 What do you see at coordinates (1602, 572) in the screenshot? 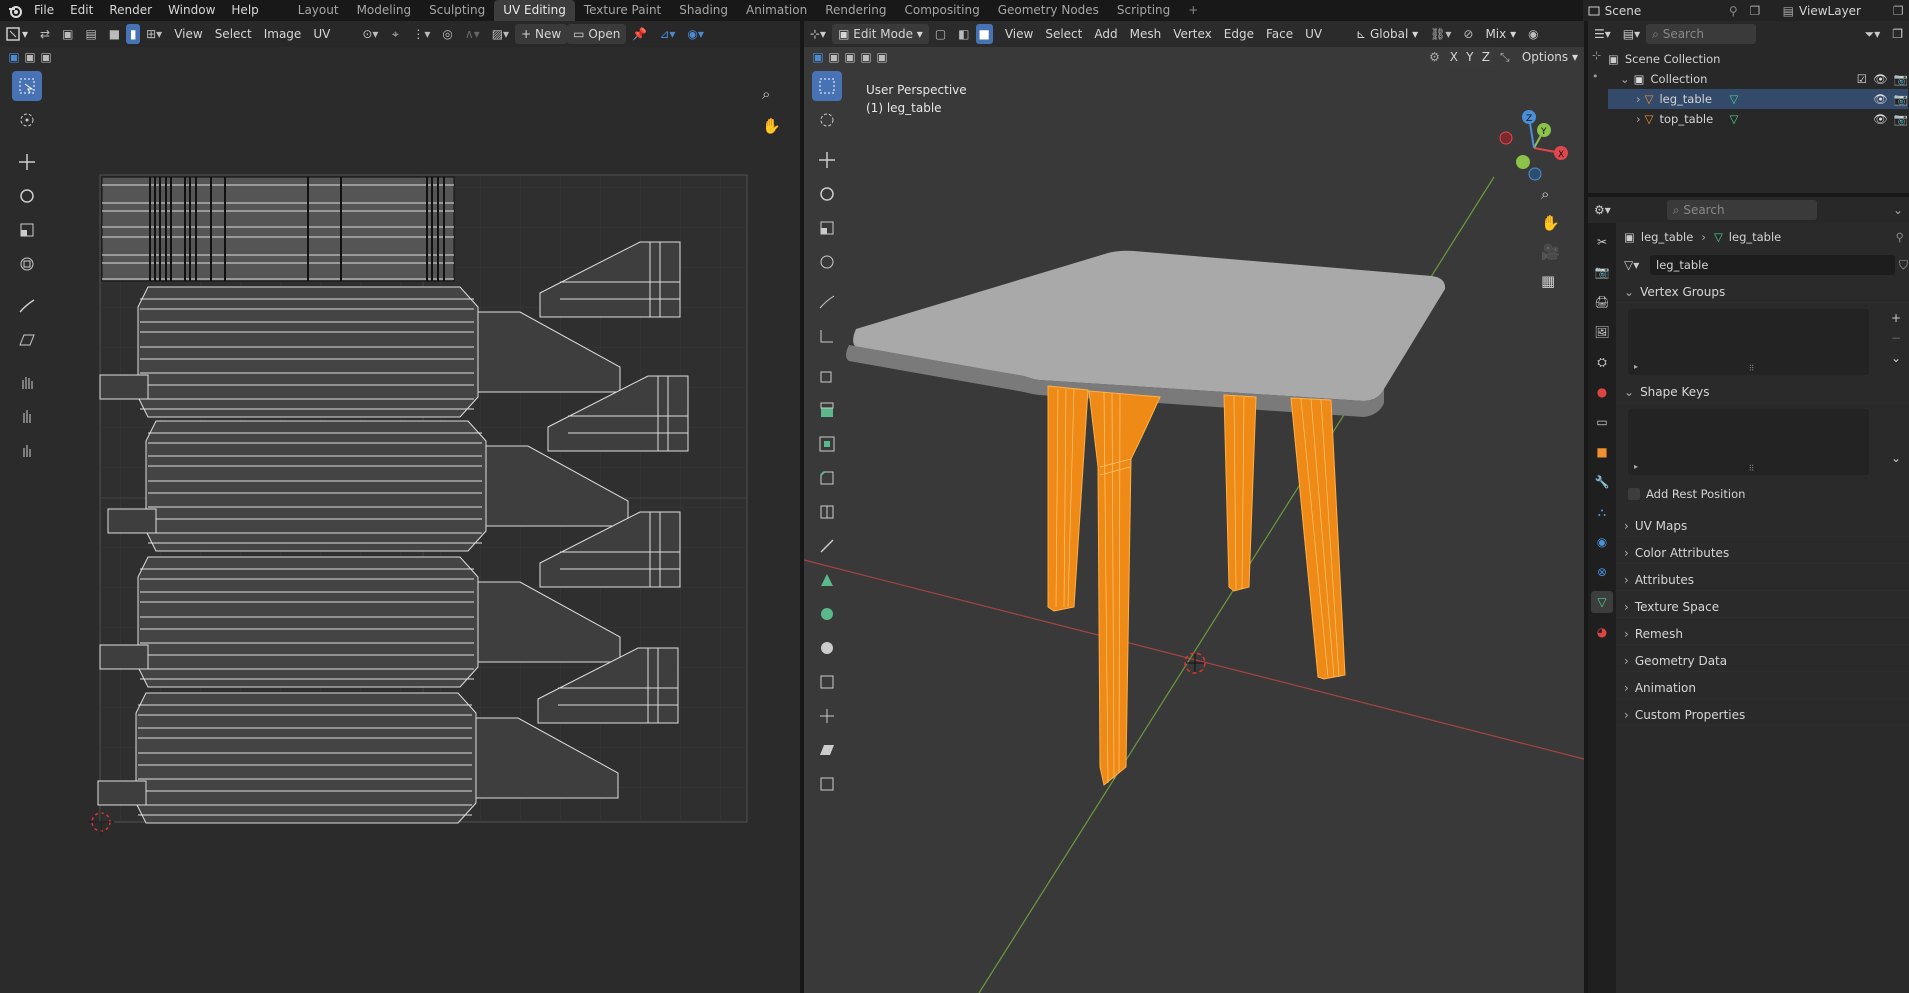
I see `constraints-tab-icon: ⊗` at bounding box center [1602, 572].